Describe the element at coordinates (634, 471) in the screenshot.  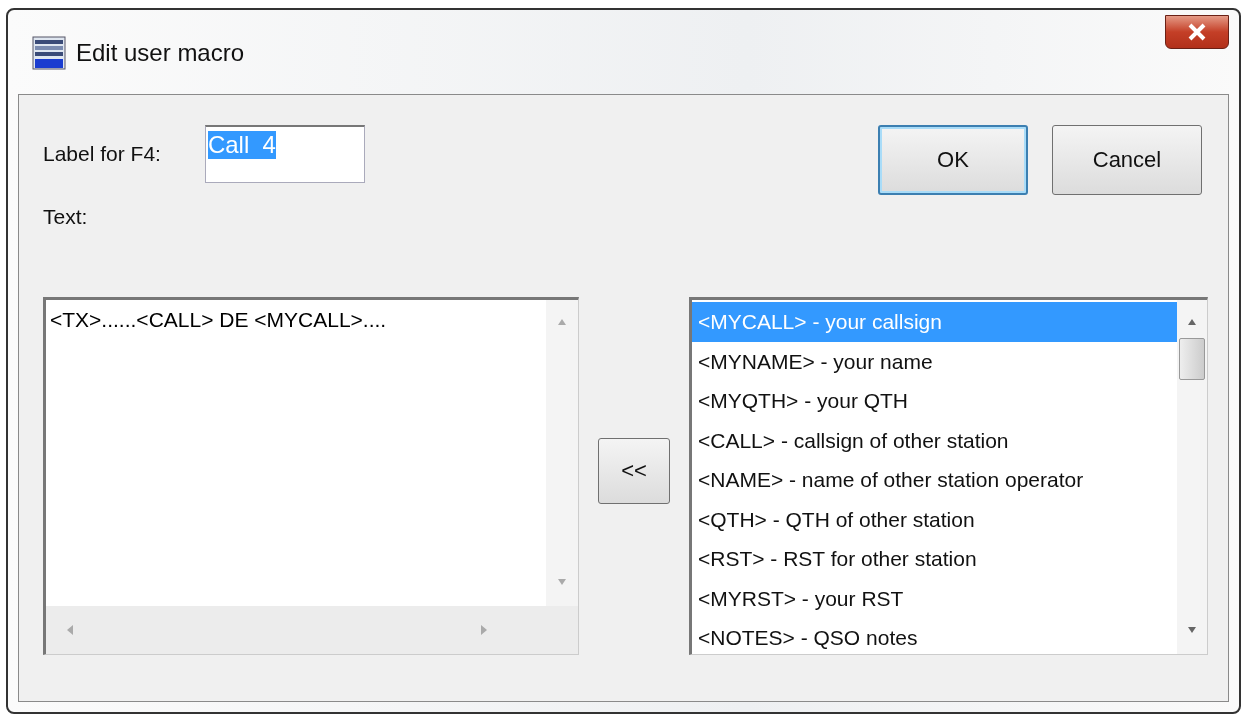
I see `insert-button: <<` at that location.